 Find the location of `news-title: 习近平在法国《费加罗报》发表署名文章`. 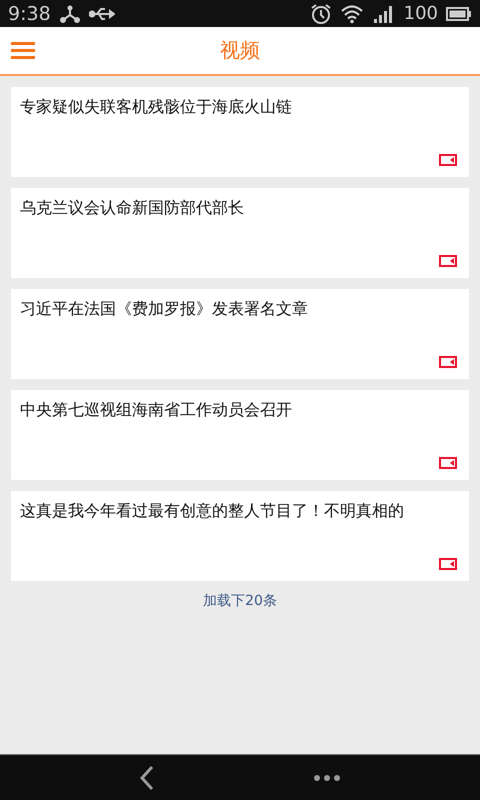

news-title: 习近平在法国《费加罗报》发表署名文章 is located at coordinates (164, 309).